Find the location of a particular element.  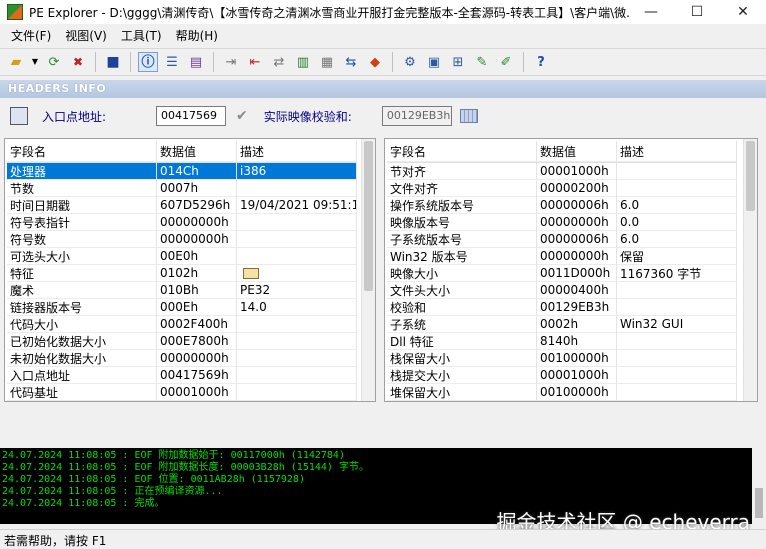

table-row: 操作系统版本号 00000006h 6.0 is located at coordinates (562, 205).